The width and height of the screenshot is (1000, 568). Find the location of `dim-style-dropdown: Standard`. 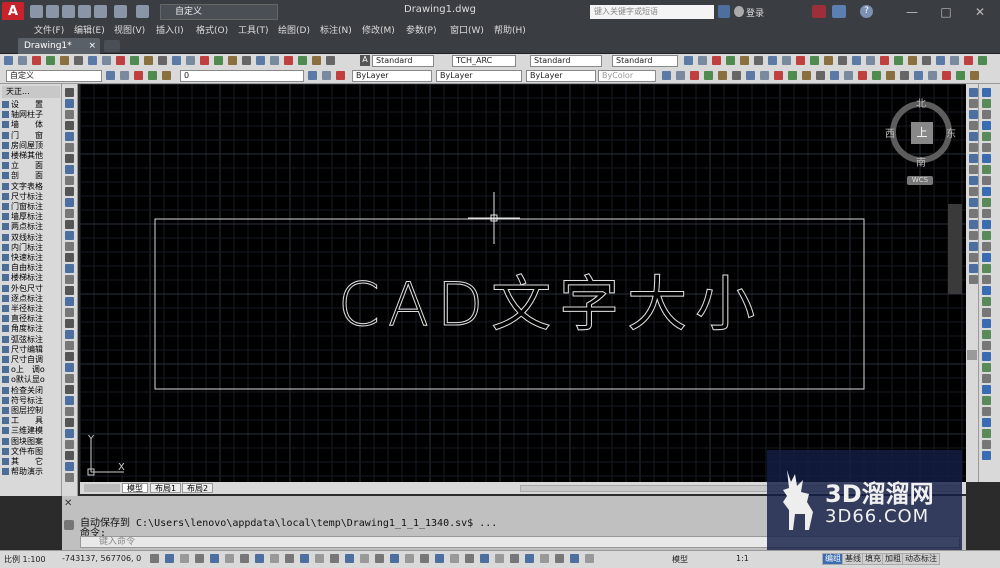

dim-style-dropdown: Standard is located at coordinates (566, 61).